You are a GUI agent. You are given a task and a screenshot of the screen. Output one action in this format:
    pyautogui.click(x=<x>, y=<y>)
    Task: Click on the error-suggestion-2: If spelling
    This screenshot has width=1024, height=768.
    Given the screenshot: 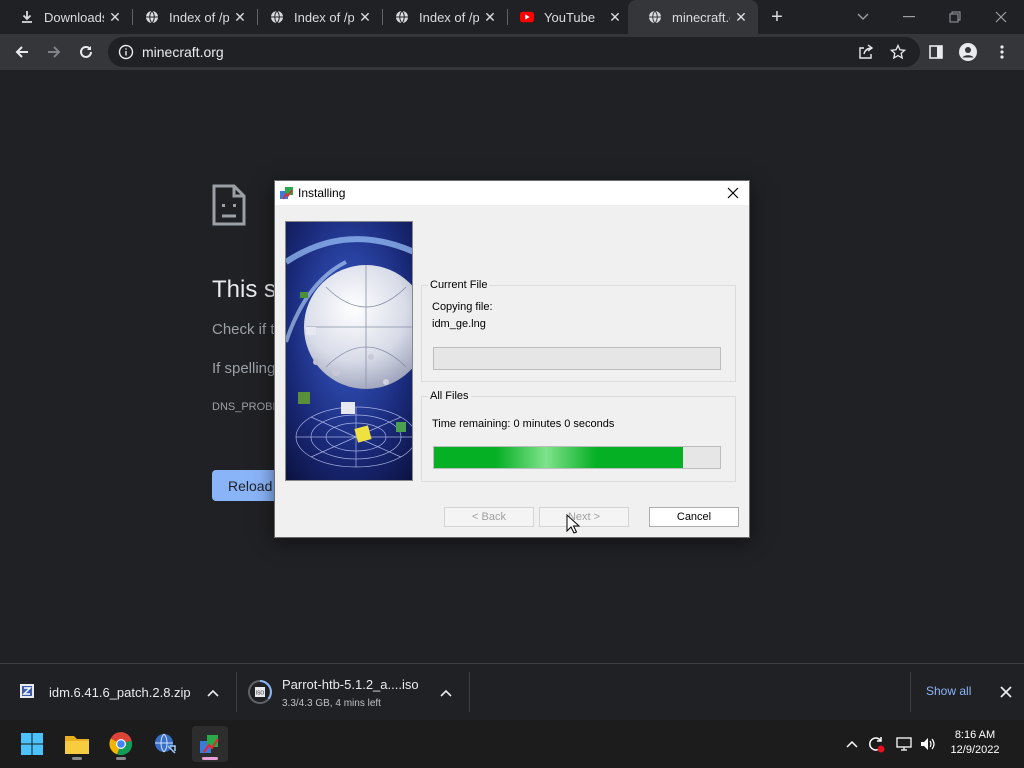 What is the action you would take?
    pyautogui.click(x=244, y=368)
    